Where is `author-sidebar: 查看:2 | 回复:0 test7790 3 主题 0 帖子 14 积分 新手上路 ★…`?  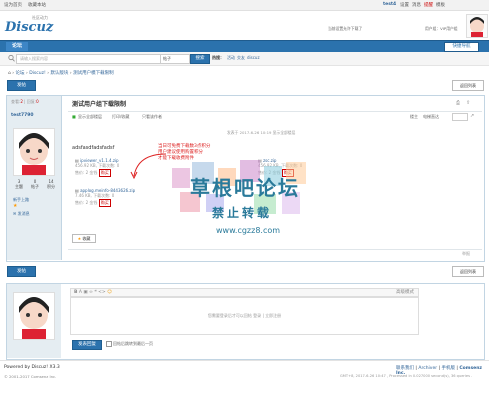
author-sidebar: 查看:2 | 回复:0 test7790 3 主题 0 帖子 14 积分 新手上路 ★… is located at coordinates (34, 178).